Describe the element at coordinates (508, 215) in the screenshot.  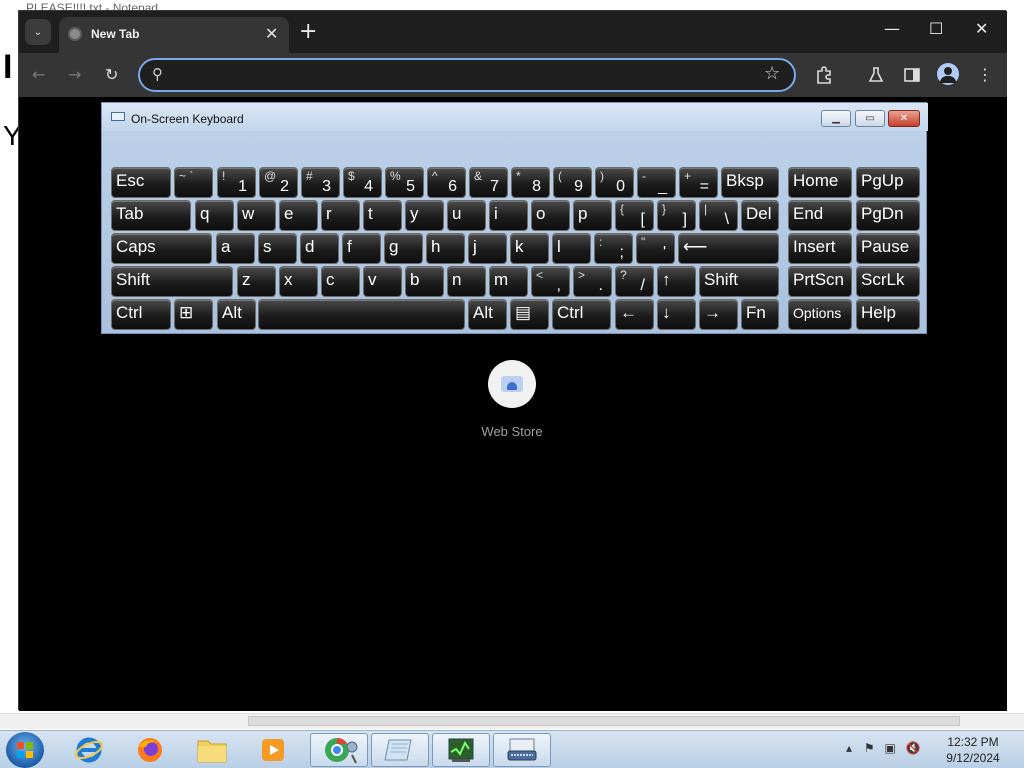
I see `osk-key-i: i` at that location.